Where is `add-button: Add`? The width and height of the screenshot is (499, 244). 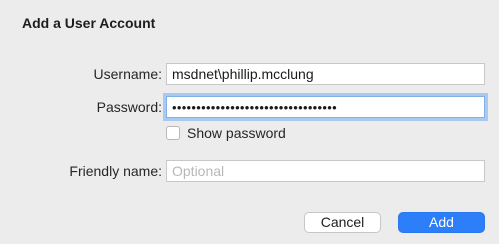 add-button: Add is located at coordinates (441, 222).